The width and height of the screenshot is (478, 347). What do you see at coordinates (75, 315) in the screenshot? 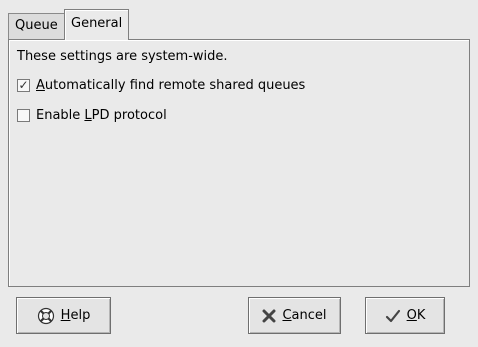
I see `help-button-label: Help` at bounding box center [75, 315].